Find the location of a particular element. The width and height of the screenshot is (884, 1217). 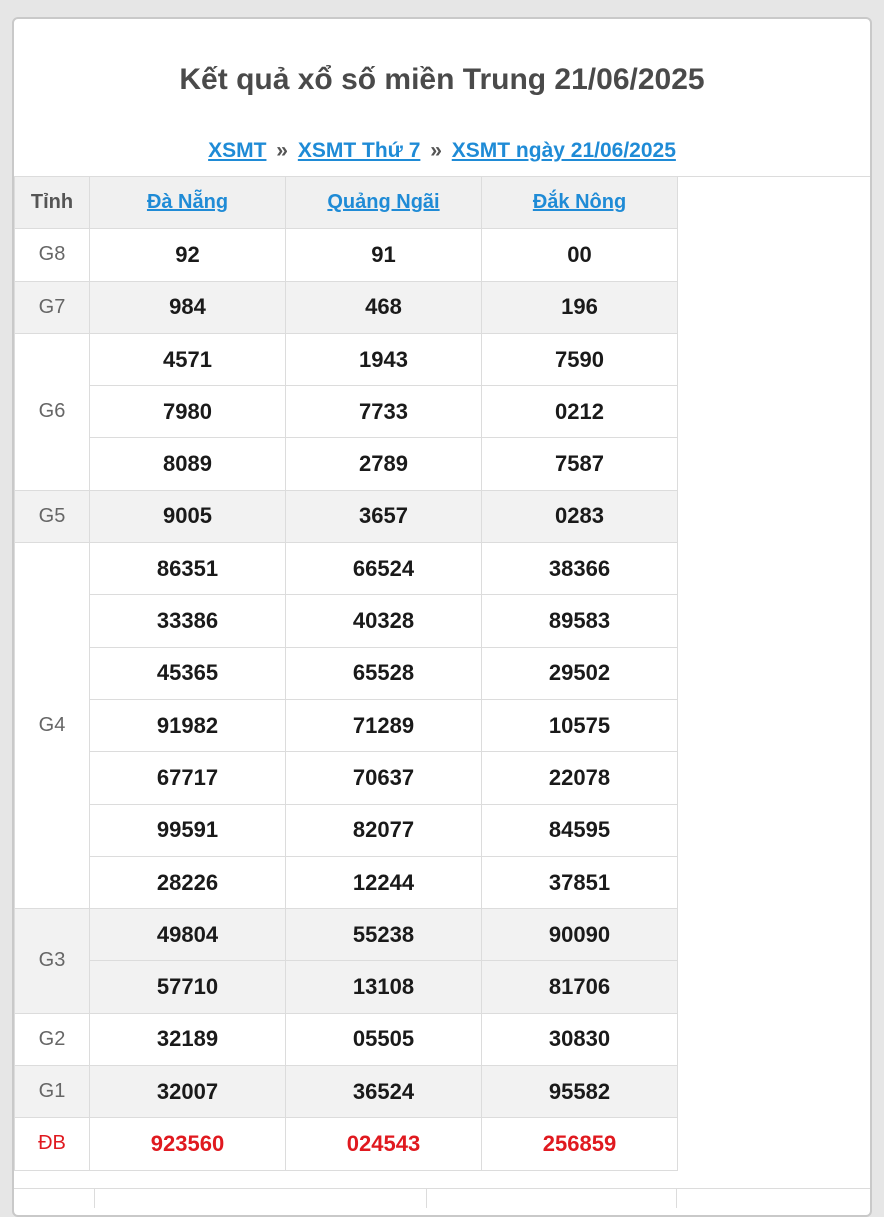

table-row: 99591 82077 84595 is located at coordinates (346, 830).